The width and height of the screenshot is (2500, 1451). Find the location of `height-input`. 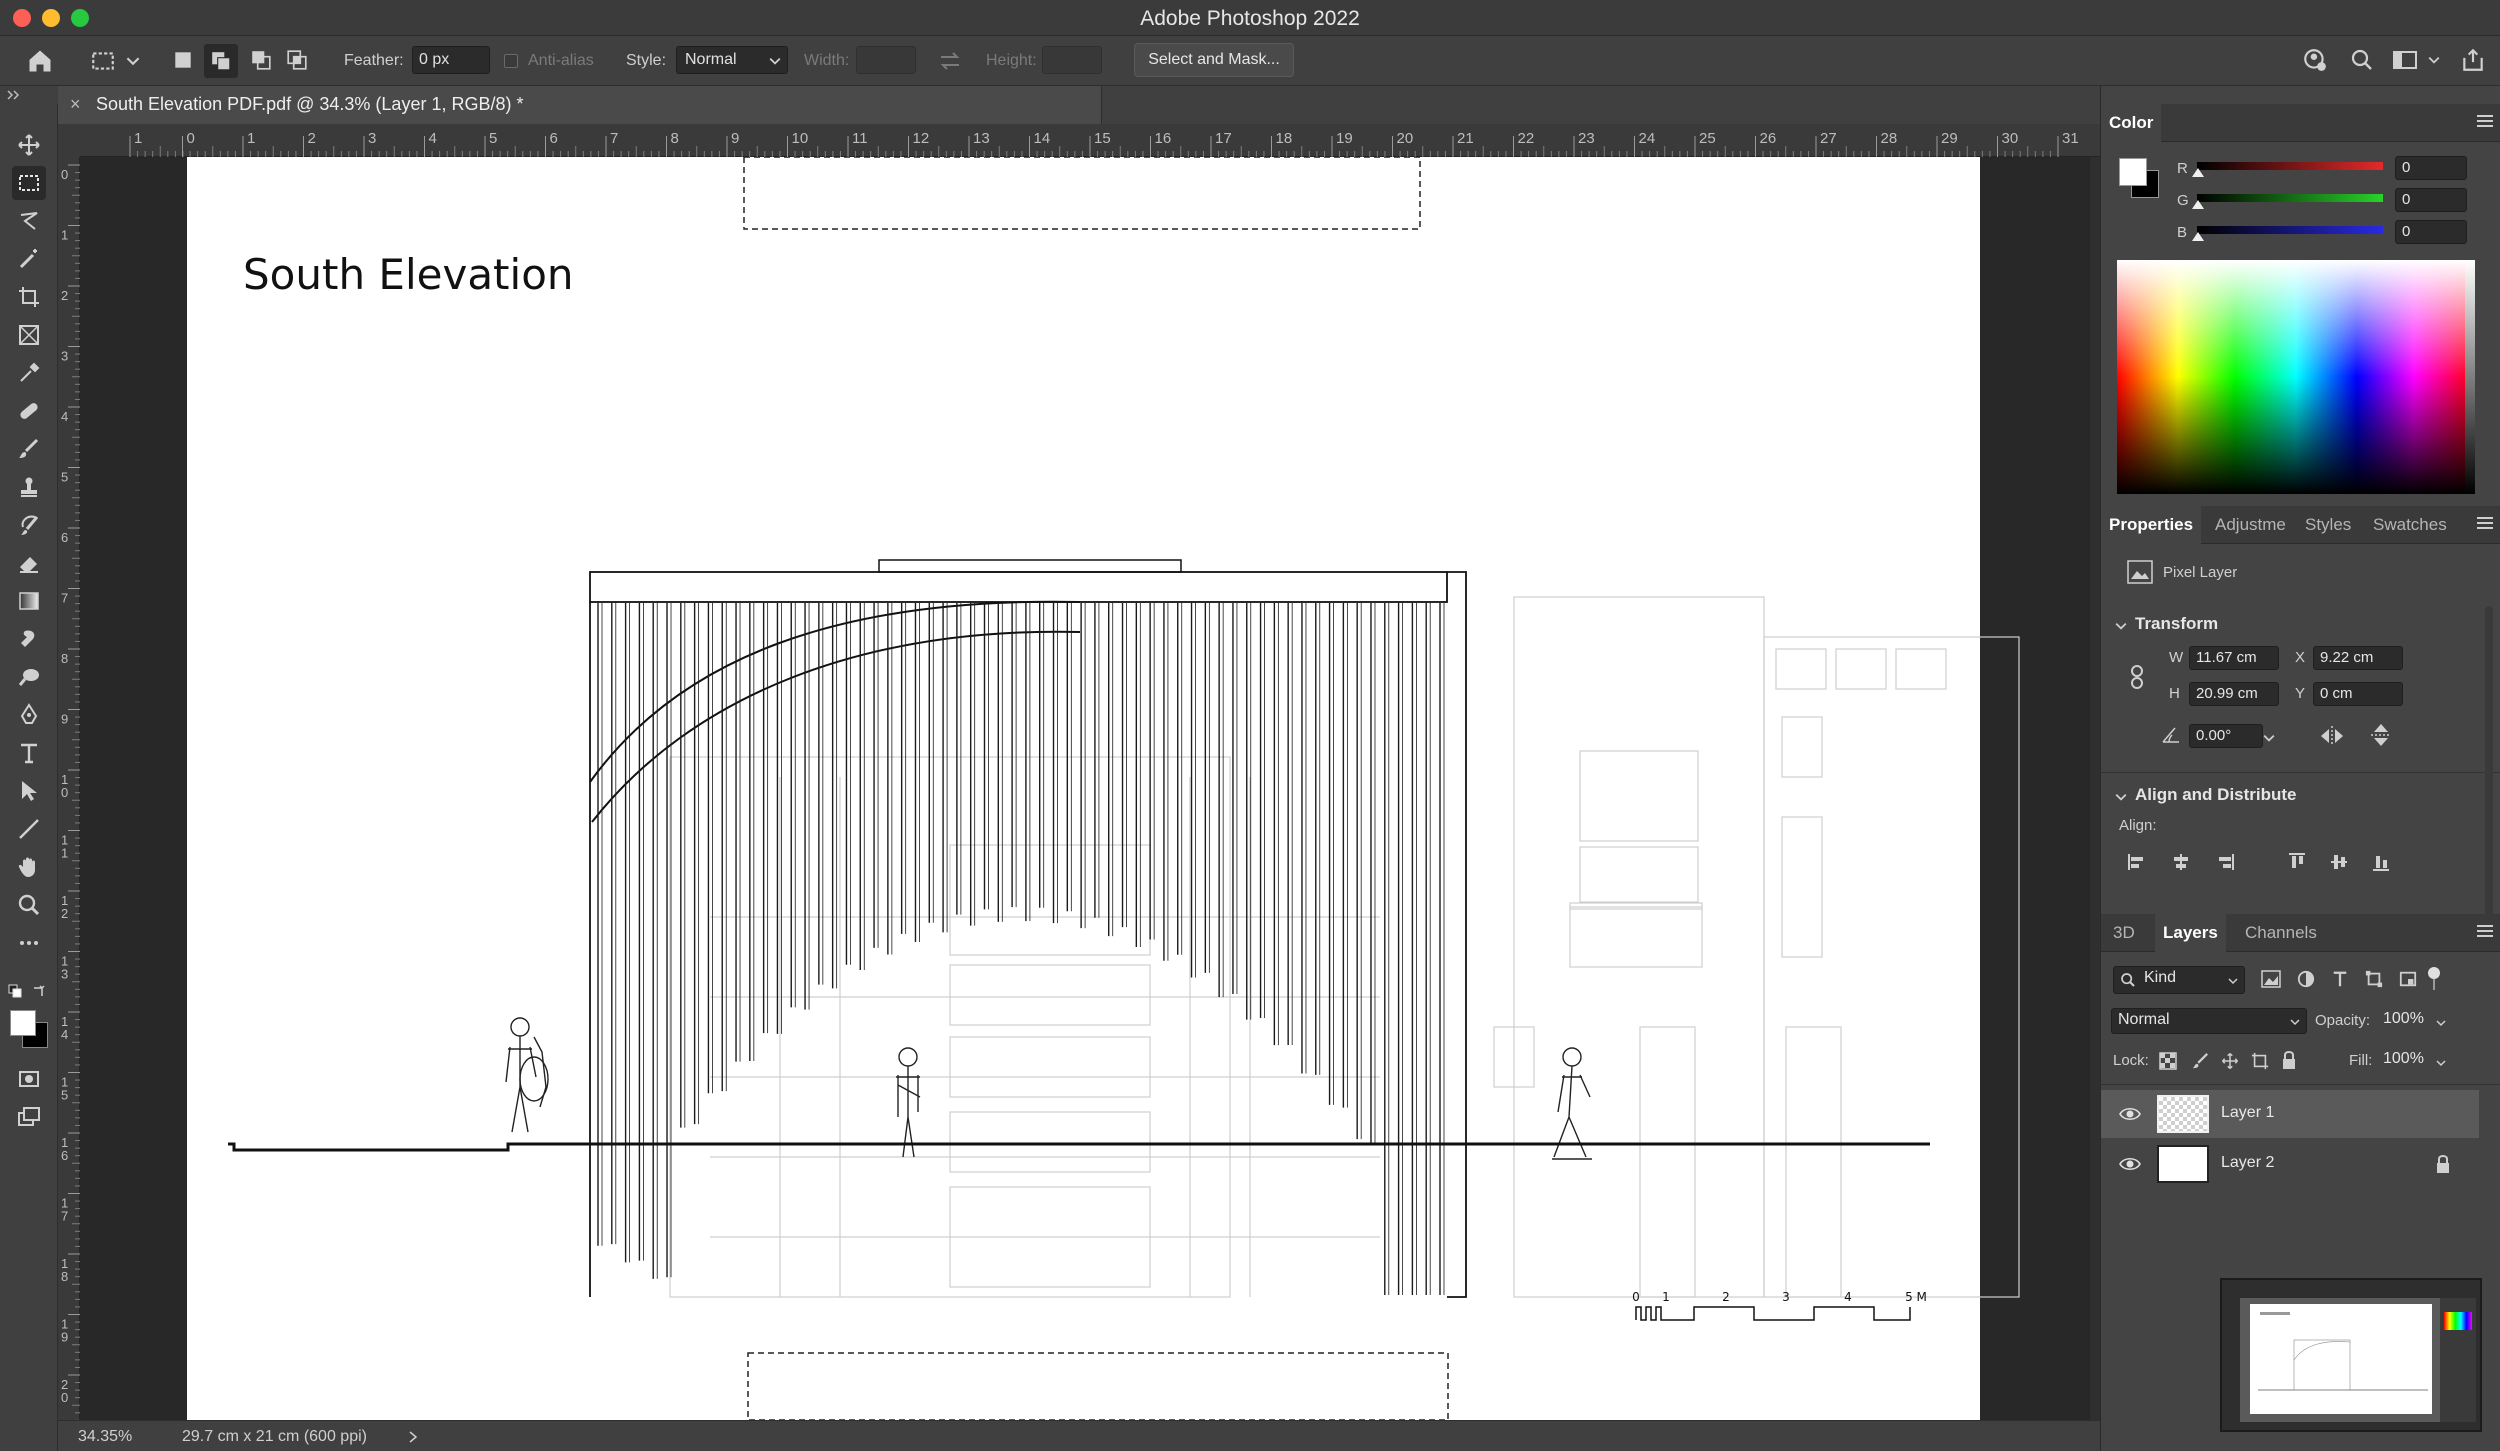

height-input is located at coordinates (1072, 60).